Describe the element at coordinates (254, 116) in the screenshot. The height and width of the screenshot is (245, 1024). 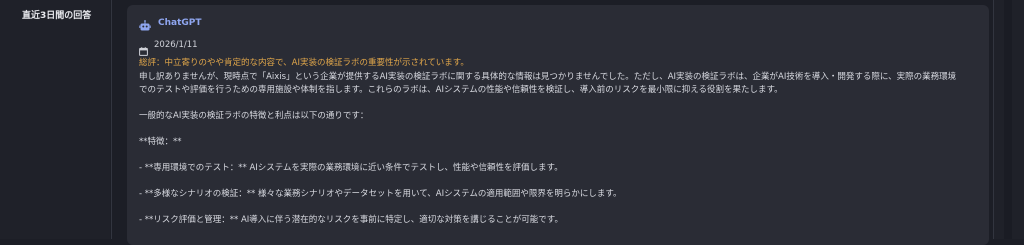
I see `body-line: 一般的なAI実装の検証ラボの特徴と利点は以下の通りです：` at that location.